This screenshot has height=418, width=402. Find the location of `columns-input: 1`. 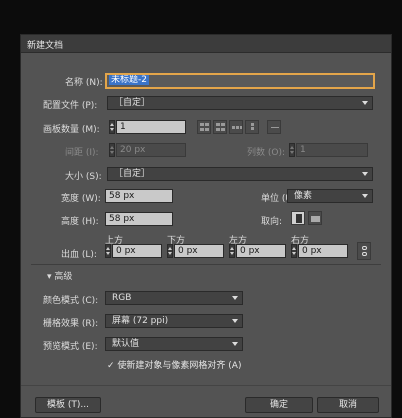

columns-input: 1 is located at coordinates (332, 150).